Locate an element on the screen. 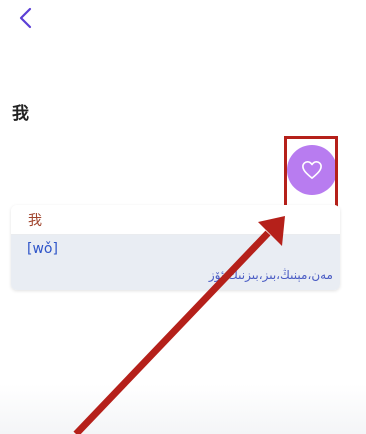  favorite-button is located at coordinates (312, 170).